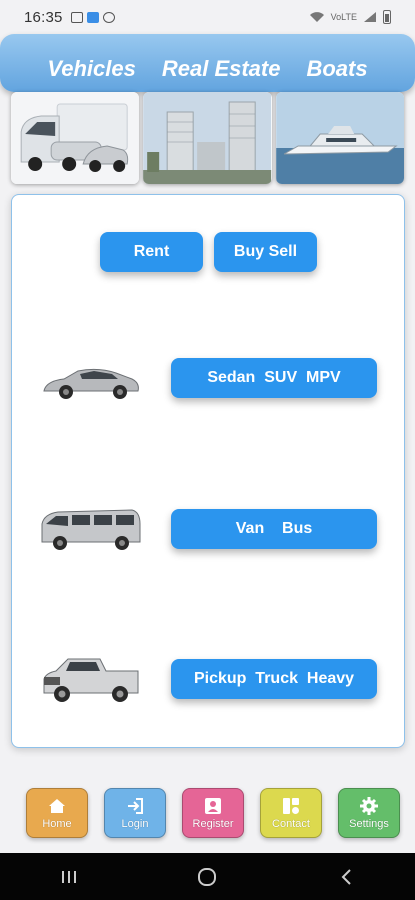 This screenshot has height=900, width=415. I want to click on status-bar: 16:35 VoLTE, so click(207, 17).